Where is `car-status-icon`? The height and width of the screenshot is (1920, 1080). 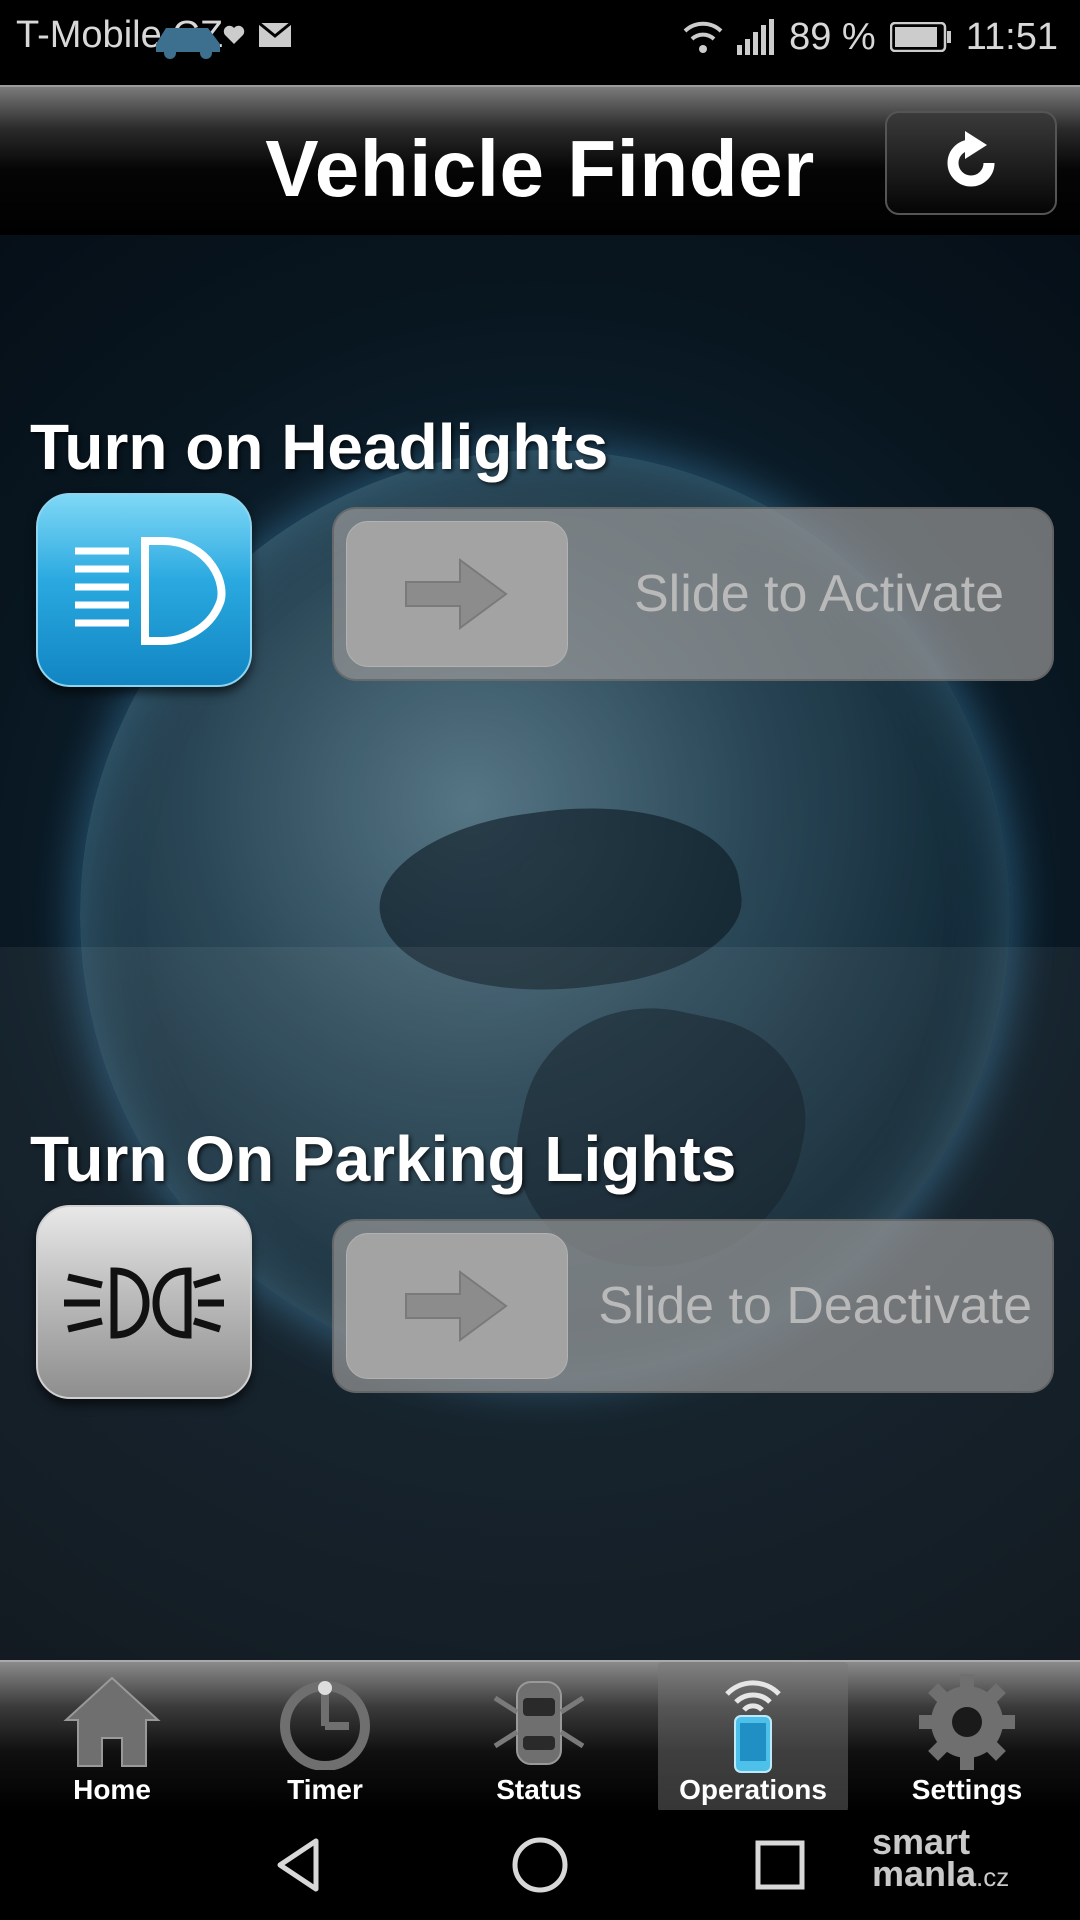
car-status-icon is located at coordinates (539, 1723).